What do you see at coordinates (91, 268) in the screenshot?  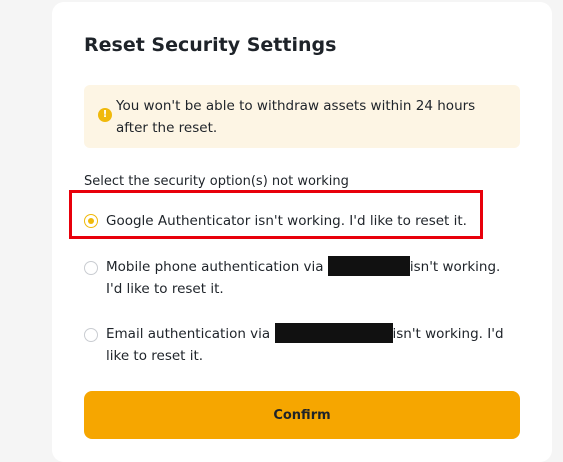 I see `radio-mobile-phone` at bounding box center [91, 268].